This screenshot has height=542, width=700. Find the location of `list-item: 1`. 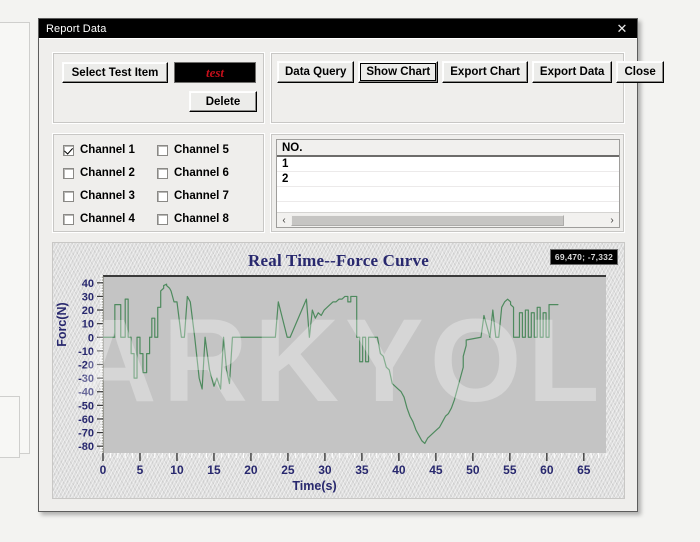

list-item: 1 is located at coordinates (448, 164).